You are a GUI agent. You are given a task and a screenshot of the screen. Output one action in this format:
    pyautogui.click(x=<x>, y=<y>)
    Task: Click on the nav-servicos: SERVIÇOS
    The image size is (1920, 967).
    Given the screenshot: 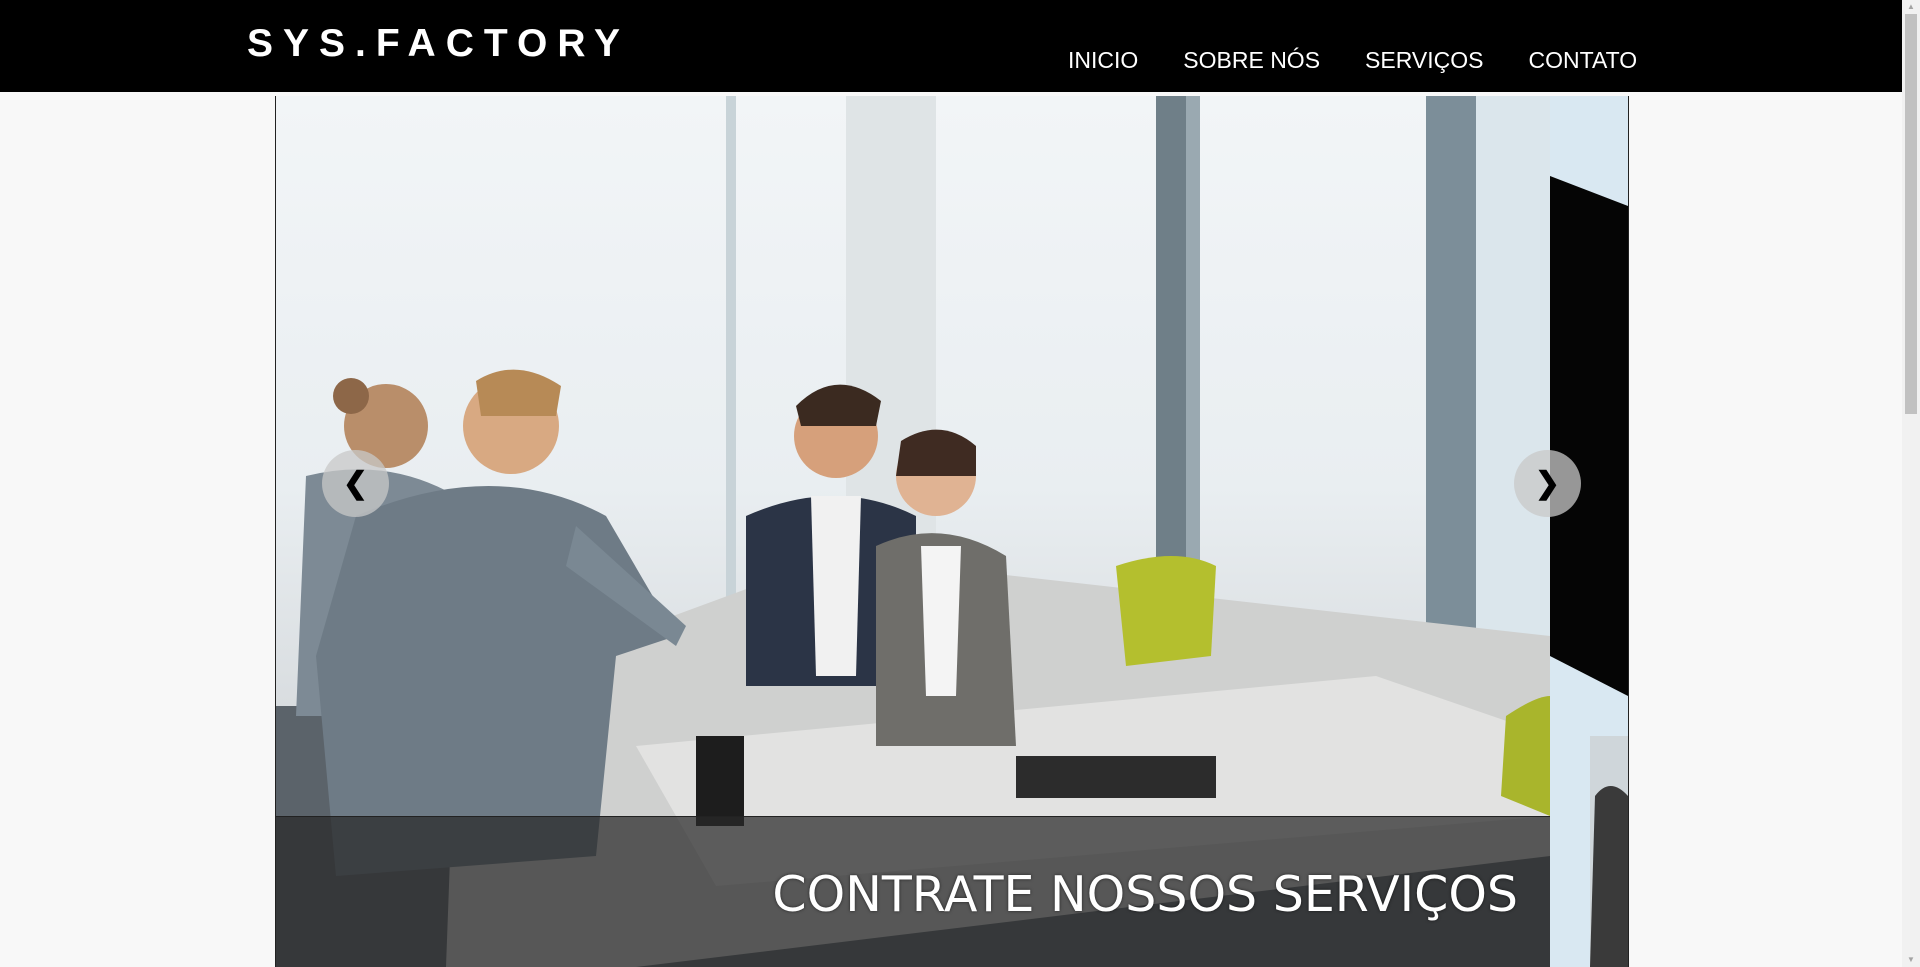 What is the action you would take?
    pyautogui.click(x=1424, y=60)
    